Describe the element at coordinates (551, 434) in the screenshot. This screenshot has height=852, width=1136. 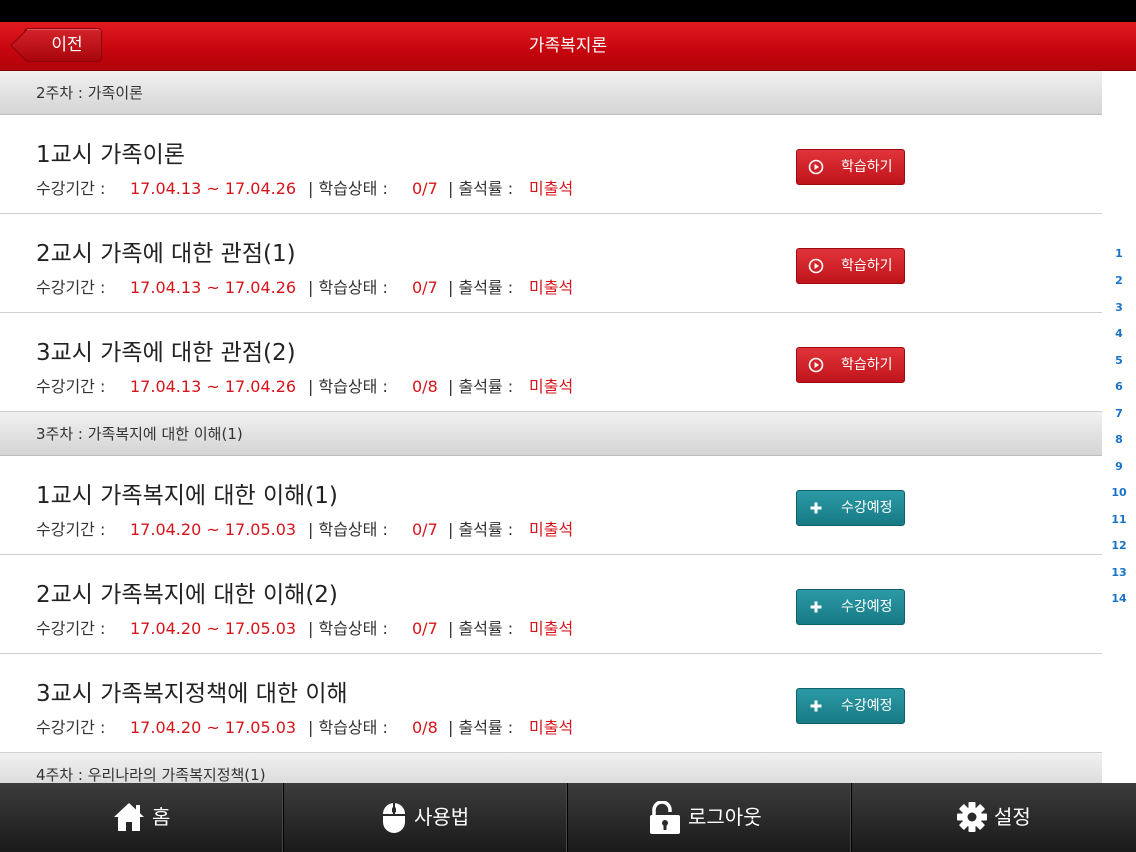
I see `week-header: 3주차 : 가족복지에 대한 이해(1)` at that location.